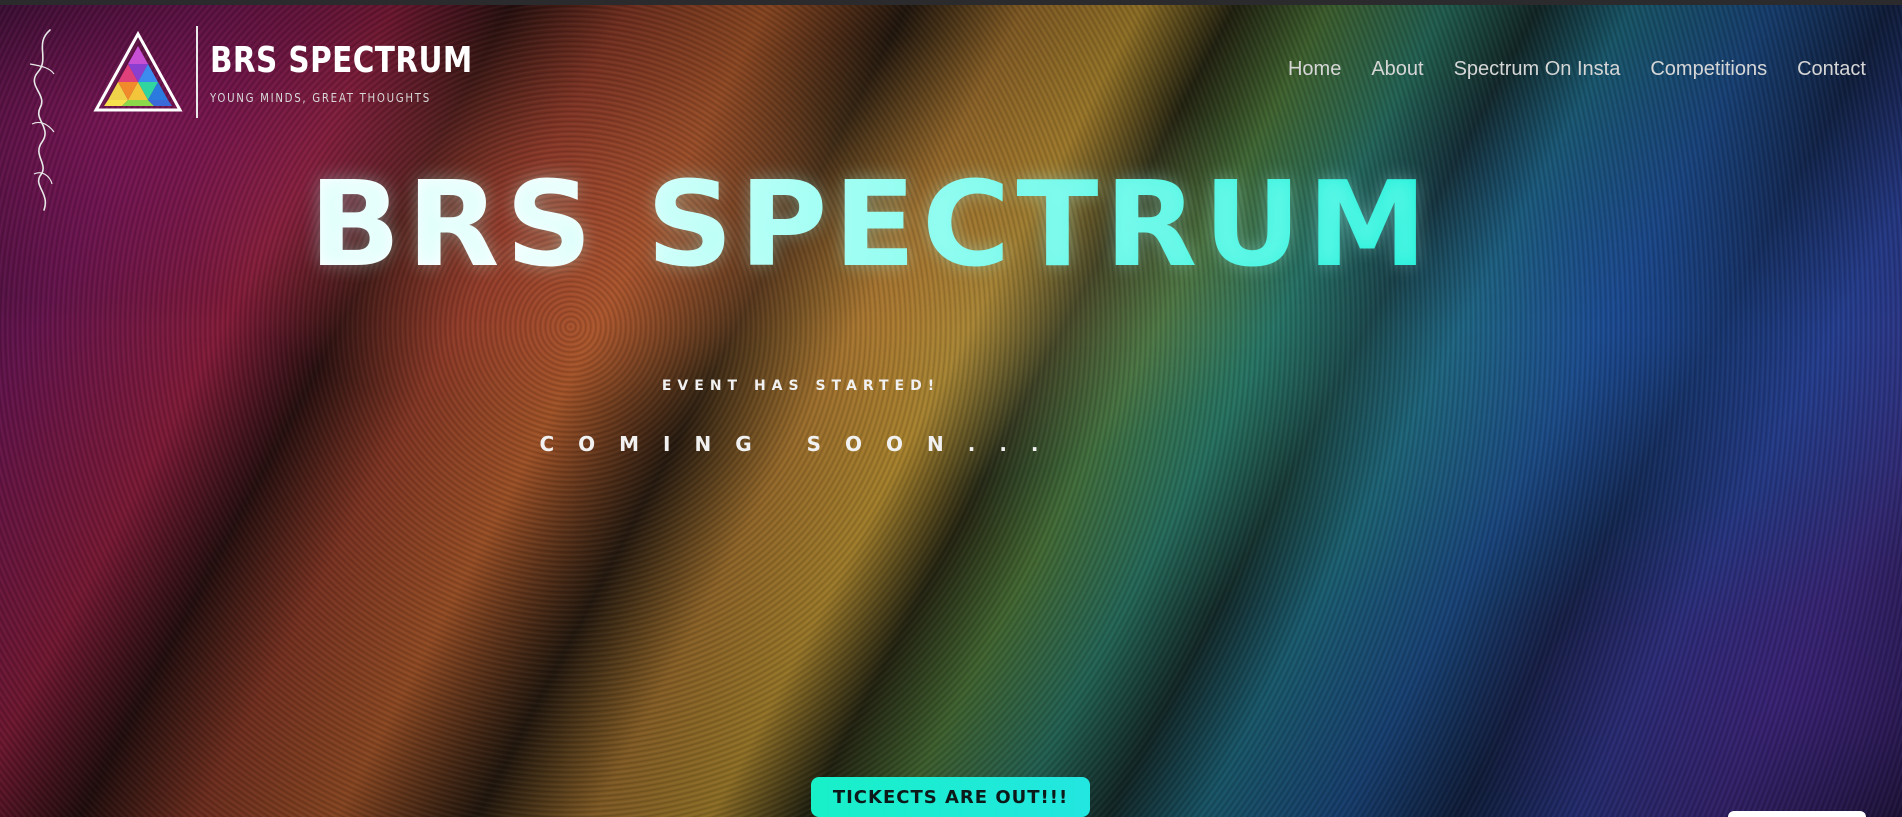  Describe the element at coordinates (950, 797) in the screenshot. I see `tickets-button: TICKECTS ARE OUT!!!` at that location.